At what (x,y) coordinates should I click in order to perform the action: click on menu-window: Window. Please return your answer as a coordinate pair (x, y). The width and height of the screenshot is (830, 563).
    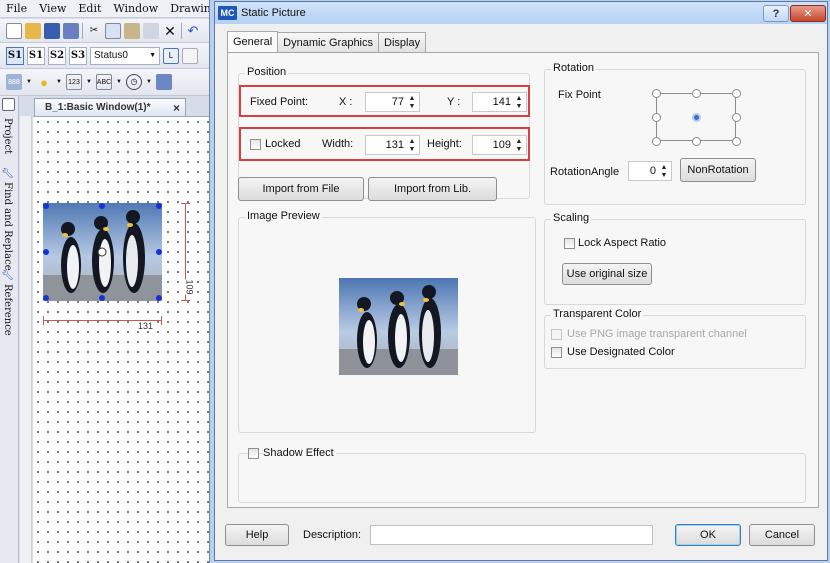
    Looking at the image, I should click on (135, 8).